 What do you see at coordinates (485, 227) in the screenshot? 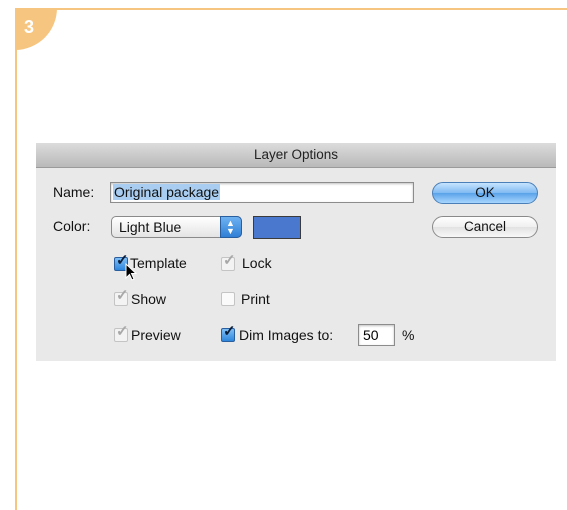
I see `cancel-button: Cancel` at bounding box center [485, 227].